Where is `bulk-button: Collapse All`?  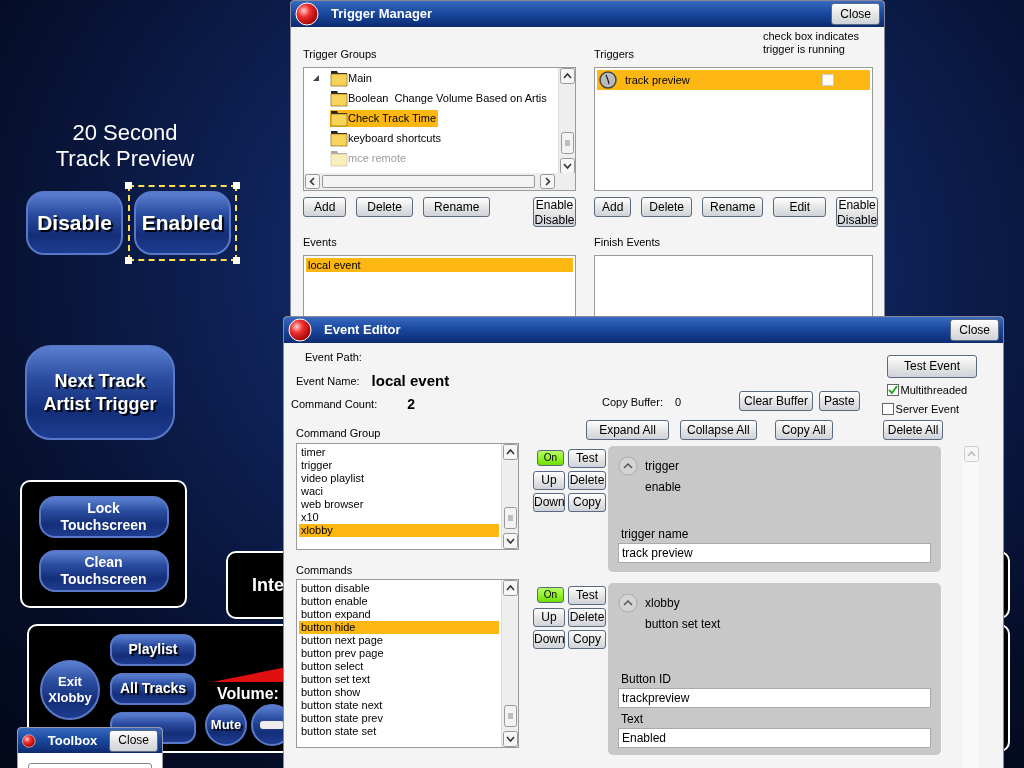 bulk-button: Collapse All is located at coordinates (718, 430).